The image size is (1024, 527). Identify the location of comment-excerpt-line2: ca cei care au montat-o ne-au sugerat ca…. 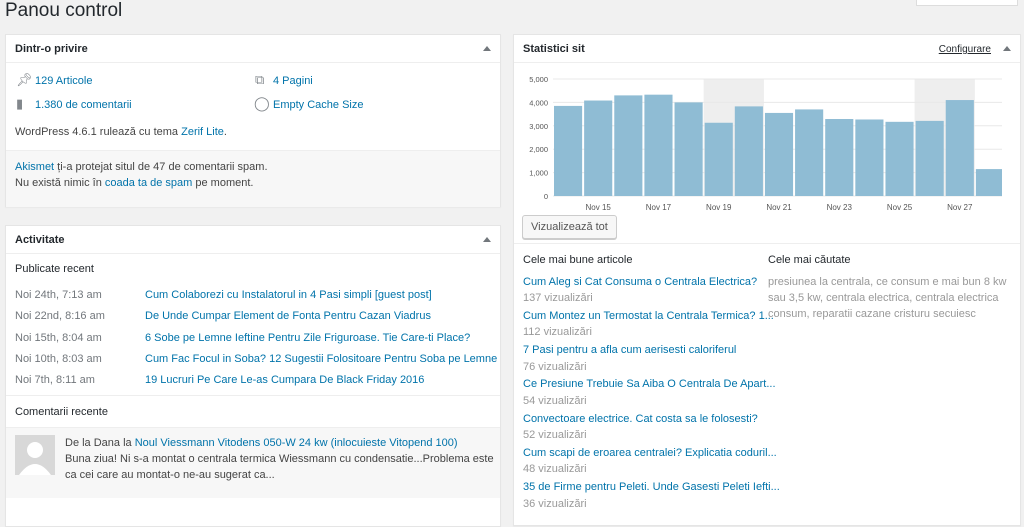
(170, 475).